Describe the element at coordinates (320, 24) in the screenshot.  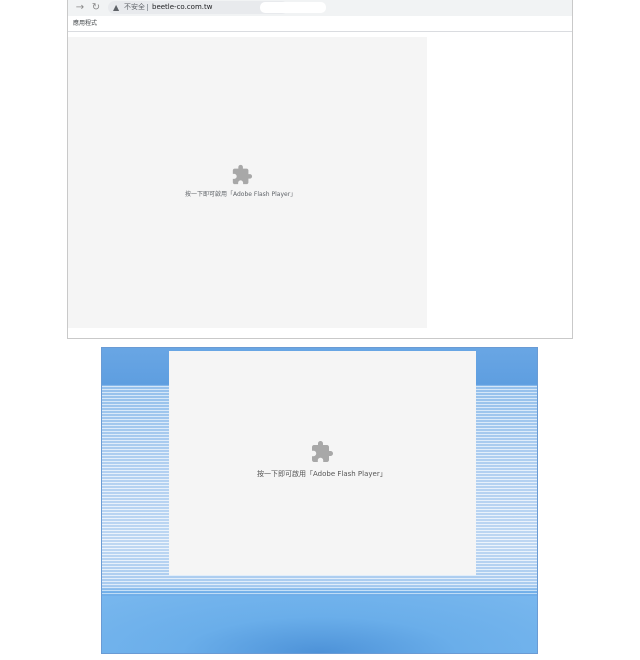
I see `bookmarks-bar: 應用程式` at that location.